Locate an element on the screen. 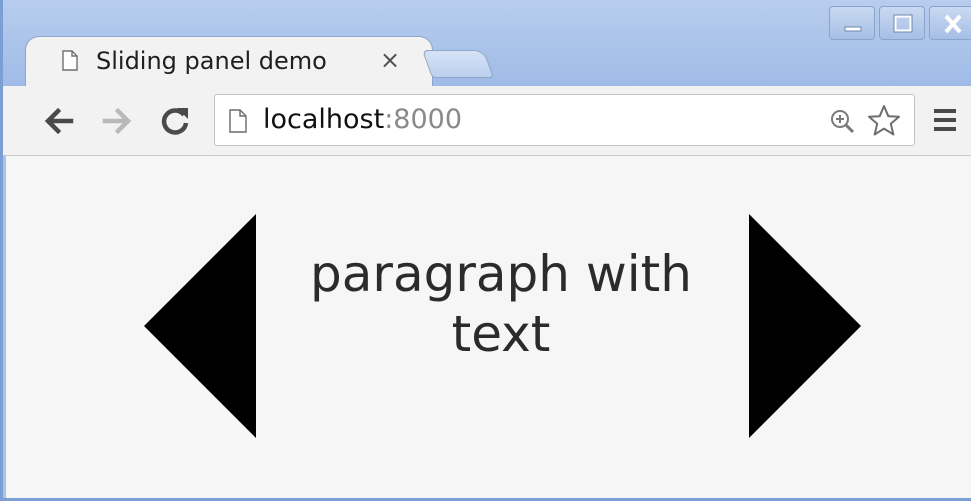 The image size is (971, 501). right-triangle-arrow-icon is located at coordinates (806, 326).